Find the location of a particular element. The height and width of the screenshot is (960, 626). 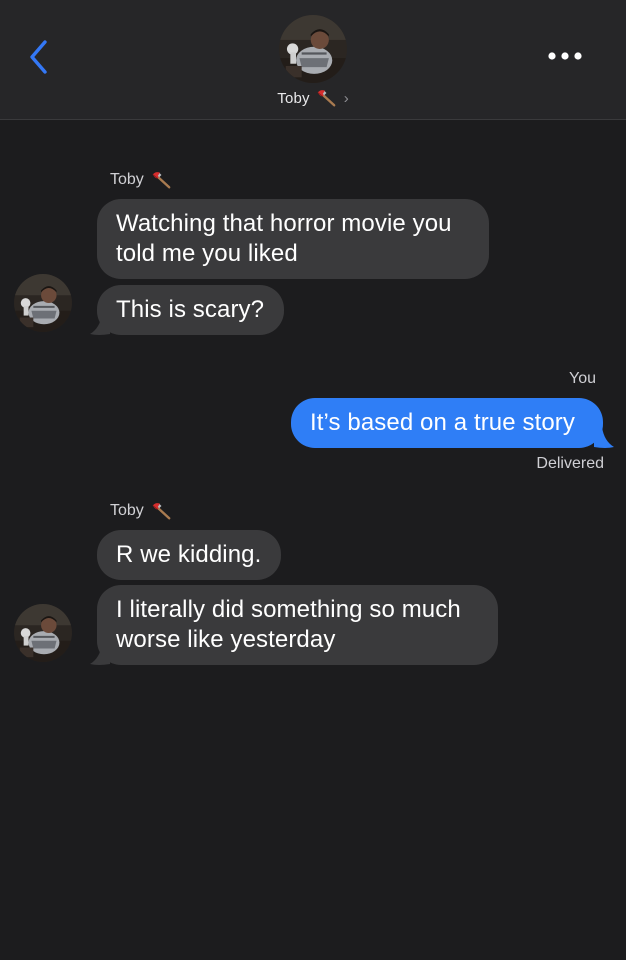

chevron-right-icon: › is located at coordinates (346, 98).